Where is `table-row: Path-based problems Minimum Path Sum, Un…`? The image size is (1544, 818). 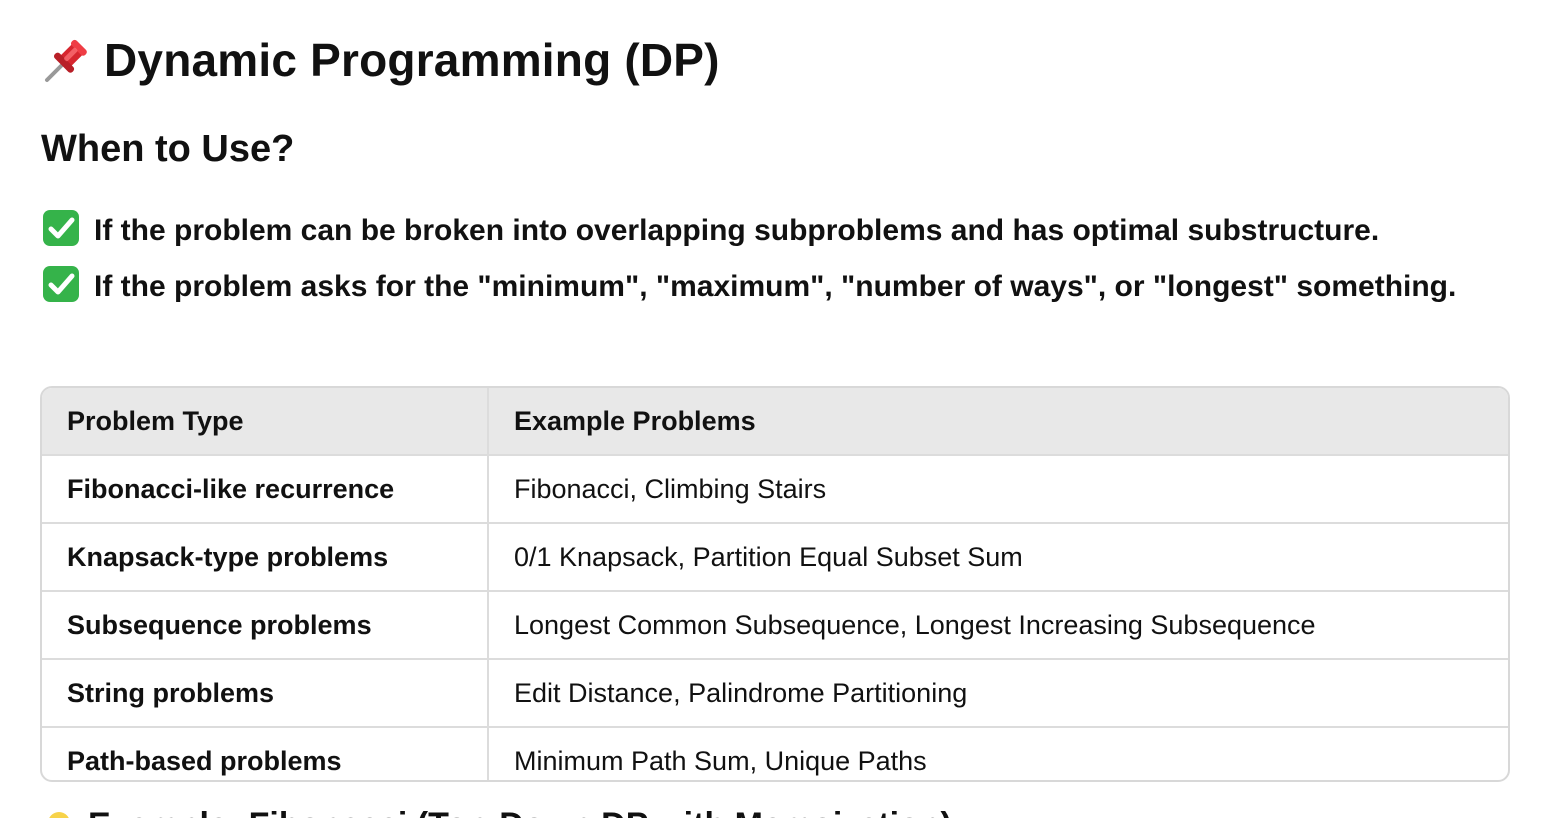 table-row: Path-based problems Minimum Path Sum, Un… is located at coordinates (775, 753).